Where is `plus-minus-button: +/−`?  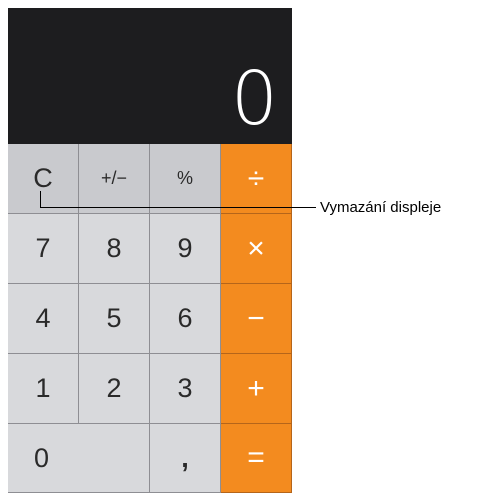
plus-minus-button: +/− is located at coordinates (114, 179).